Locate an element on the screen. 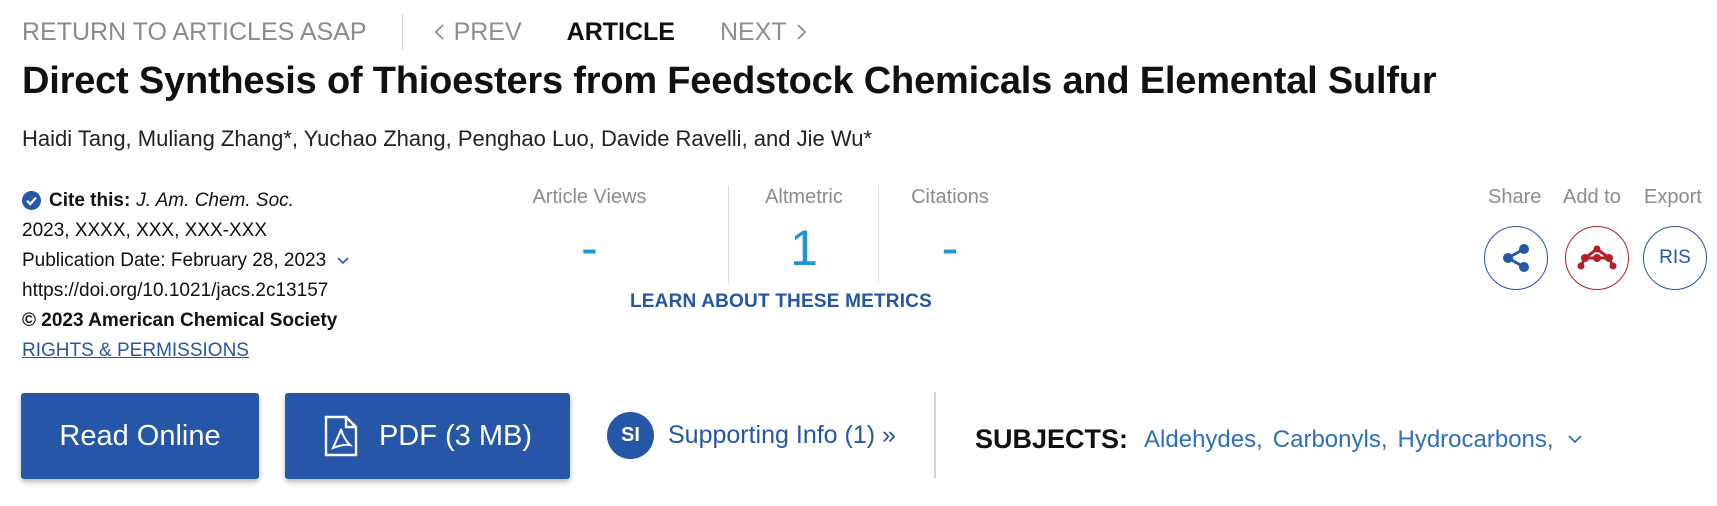 The width and height of the screenshot is (1717, 506). pdf-file-icon is located at coordinates (341, 436).